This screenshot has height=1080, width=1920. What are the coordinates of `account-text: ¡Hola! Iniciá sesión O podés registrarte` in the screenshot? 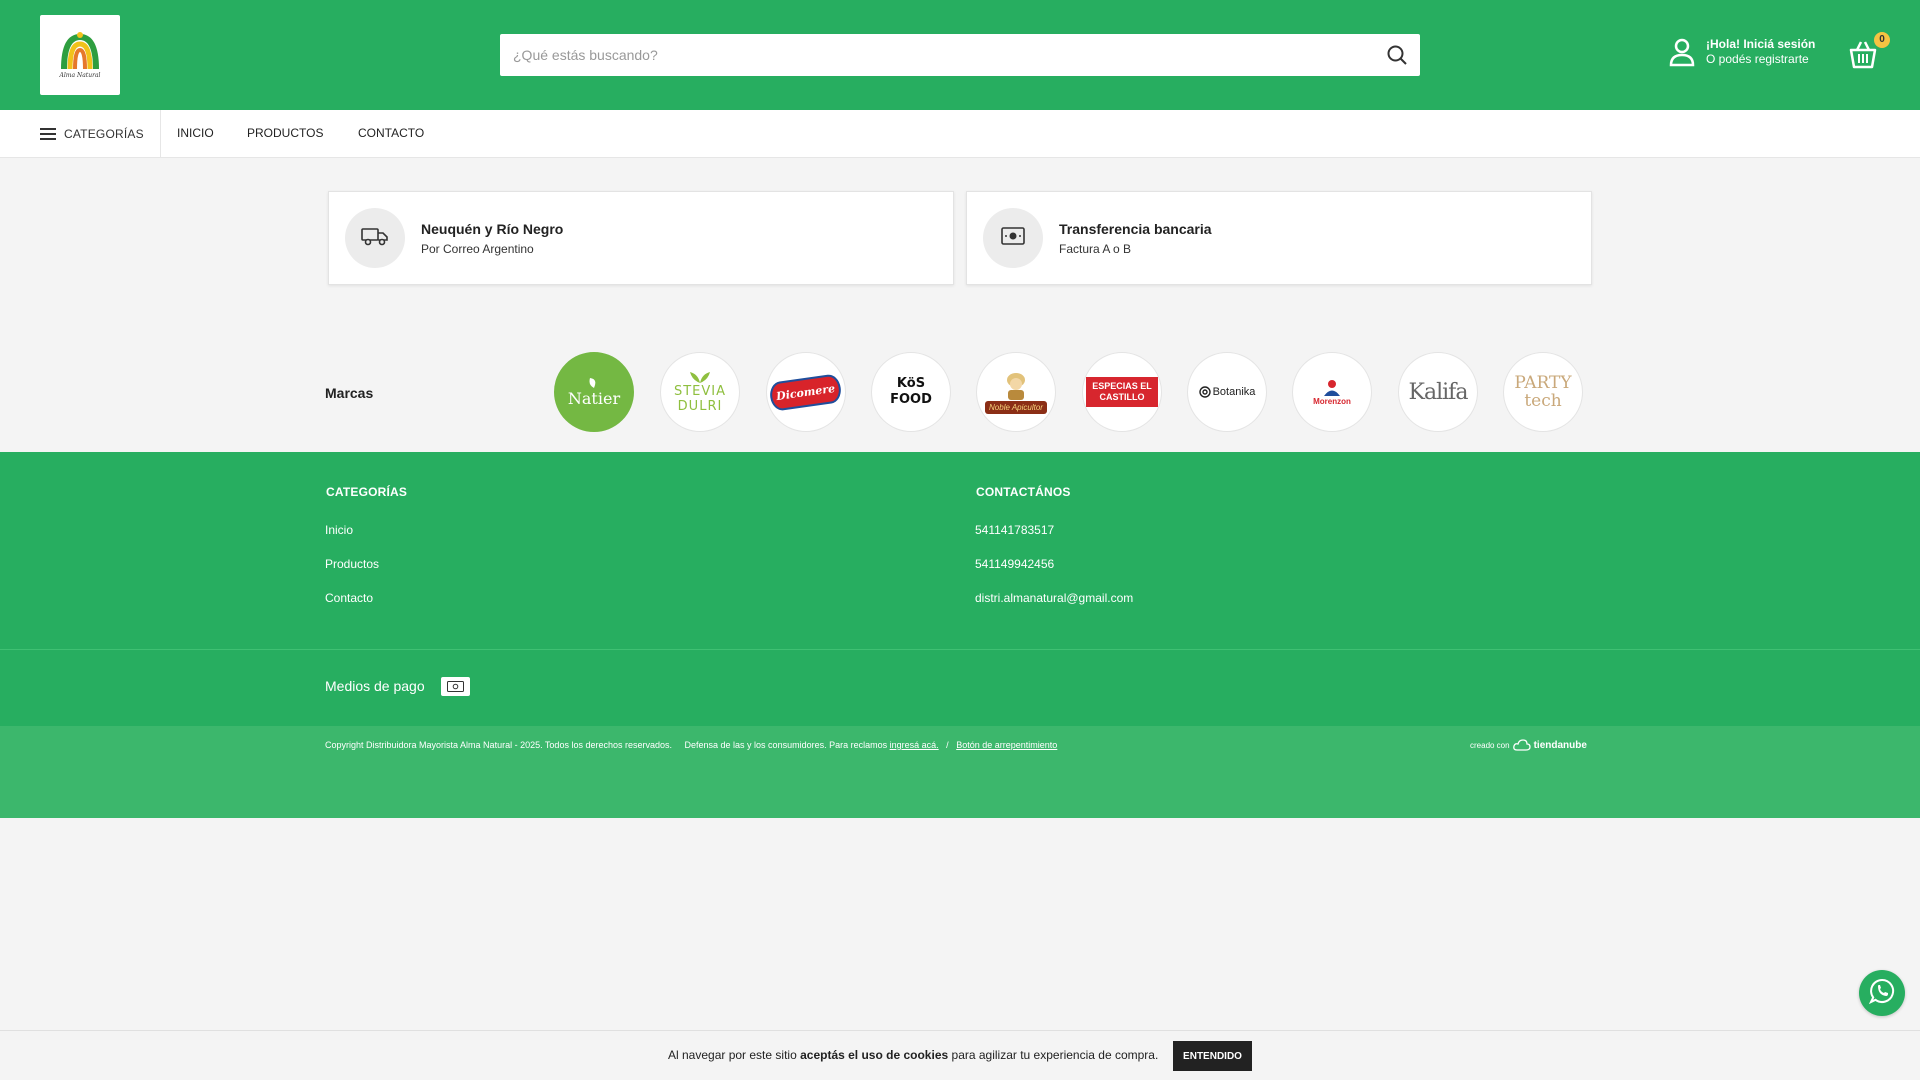 It's located at (1760, 52).